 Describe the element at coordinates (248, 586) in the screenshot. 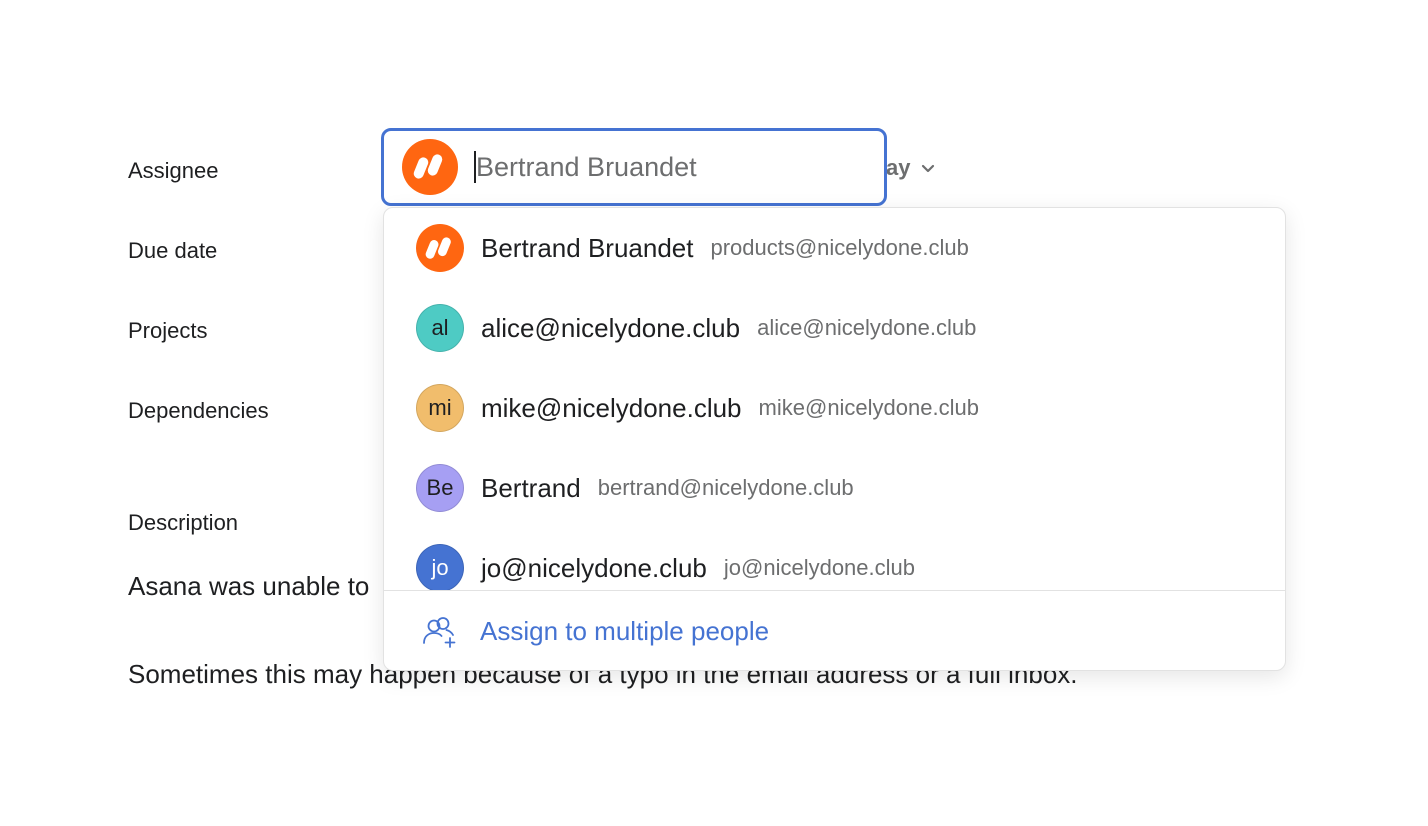

I see `description-line-1: Asana was unable to` at that location.